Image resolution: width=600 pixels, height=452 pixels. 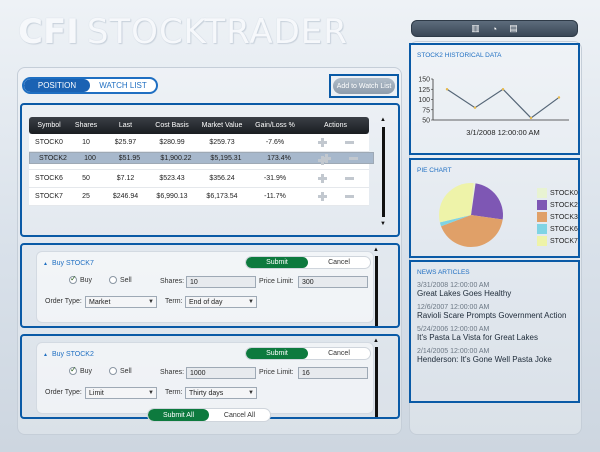 What do you see at coordinates (503, 103) in the screenshot?
I see `series-line` at bounding box center [503, 103].